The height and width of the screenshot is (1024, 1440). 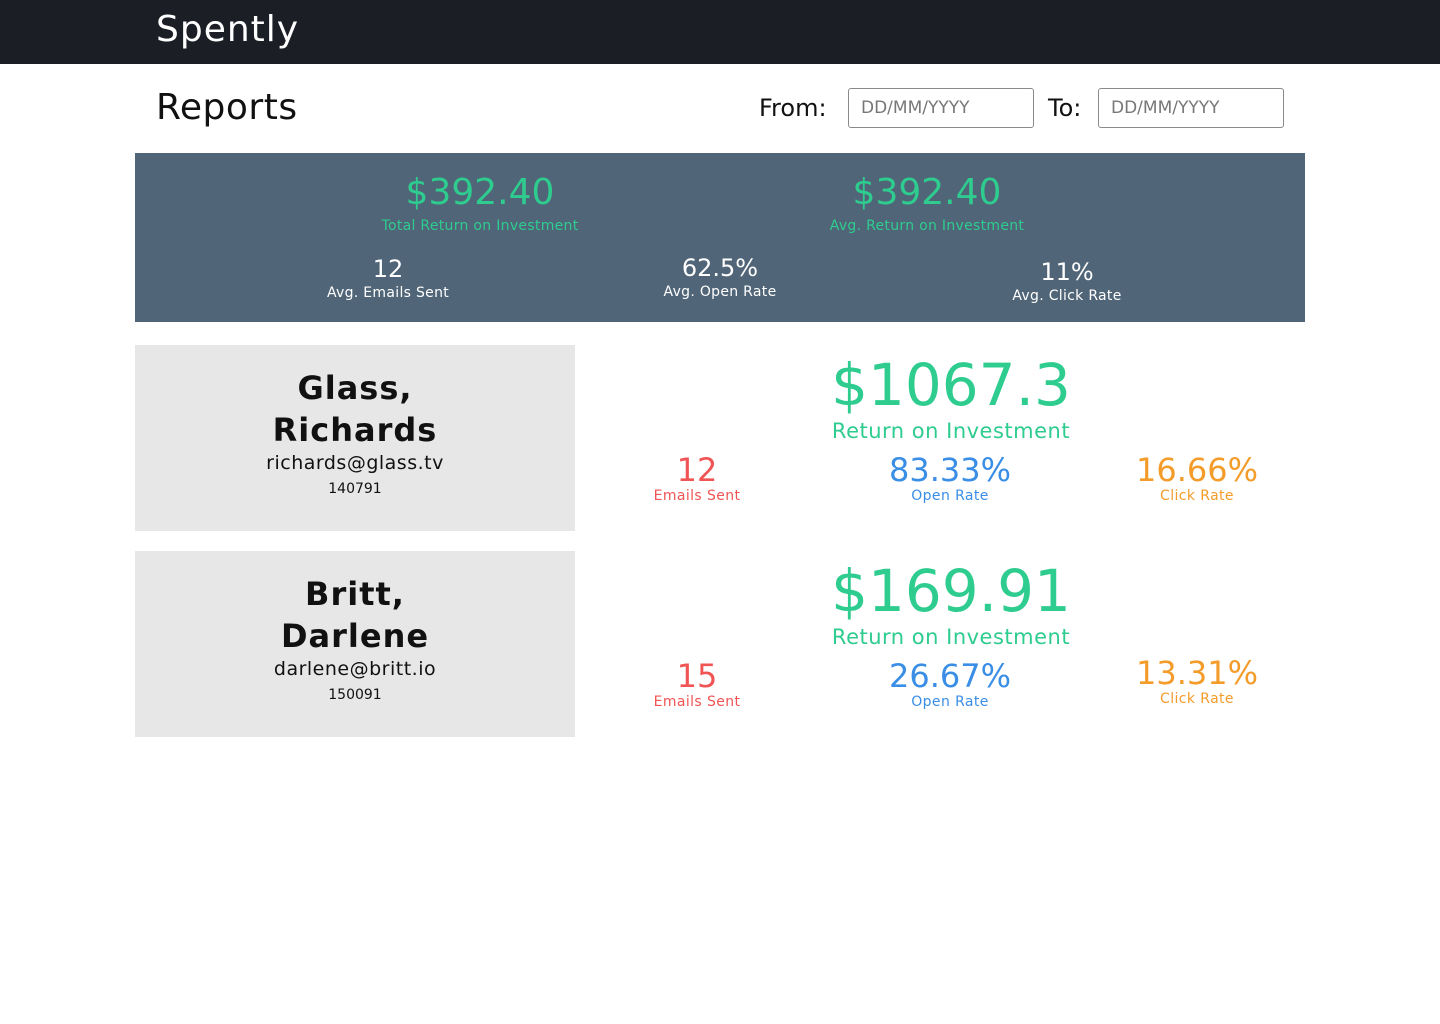 I want to click on from-label: From:, so click(x=793, y=108).